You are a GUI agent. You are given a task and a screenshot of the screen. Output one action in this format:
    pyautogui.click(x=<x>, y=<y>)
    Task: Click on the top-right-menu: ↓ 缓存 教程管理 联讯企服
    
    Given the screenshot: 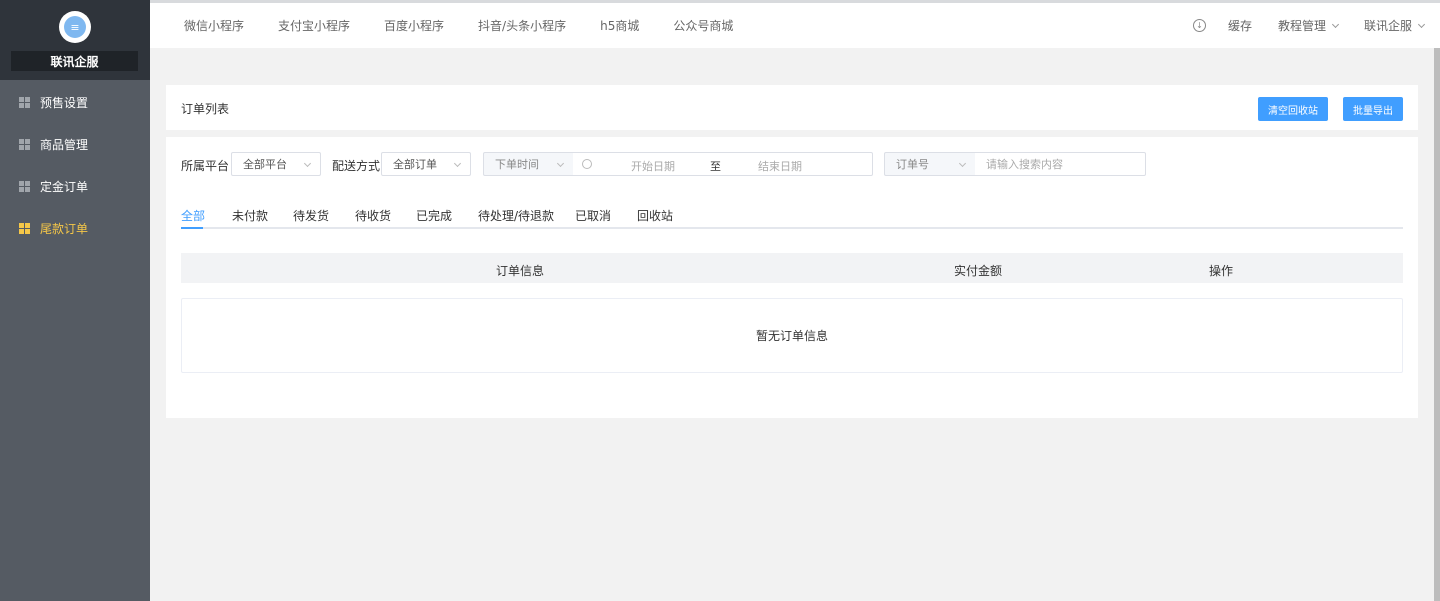 What is the action you would take?
    pyautogui.click(x=1309, y=25)
    